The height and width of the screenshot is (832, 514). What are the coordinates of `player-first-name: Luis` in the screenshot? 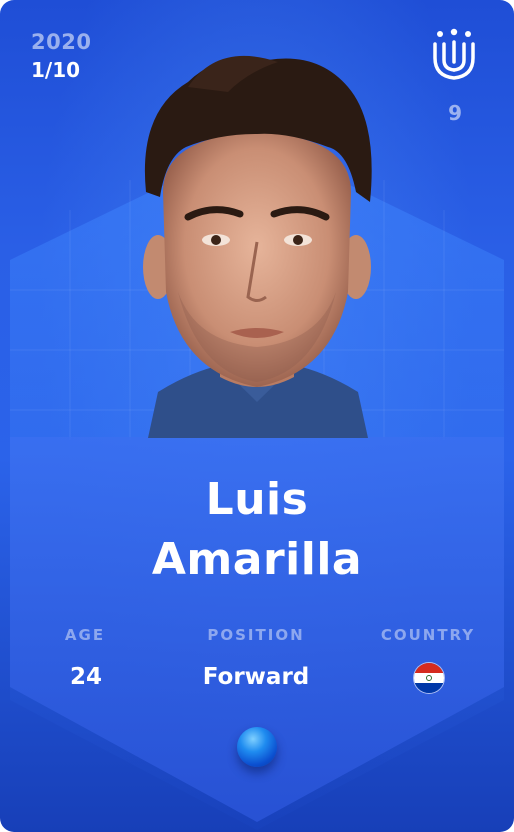 It's located at (257, 499).